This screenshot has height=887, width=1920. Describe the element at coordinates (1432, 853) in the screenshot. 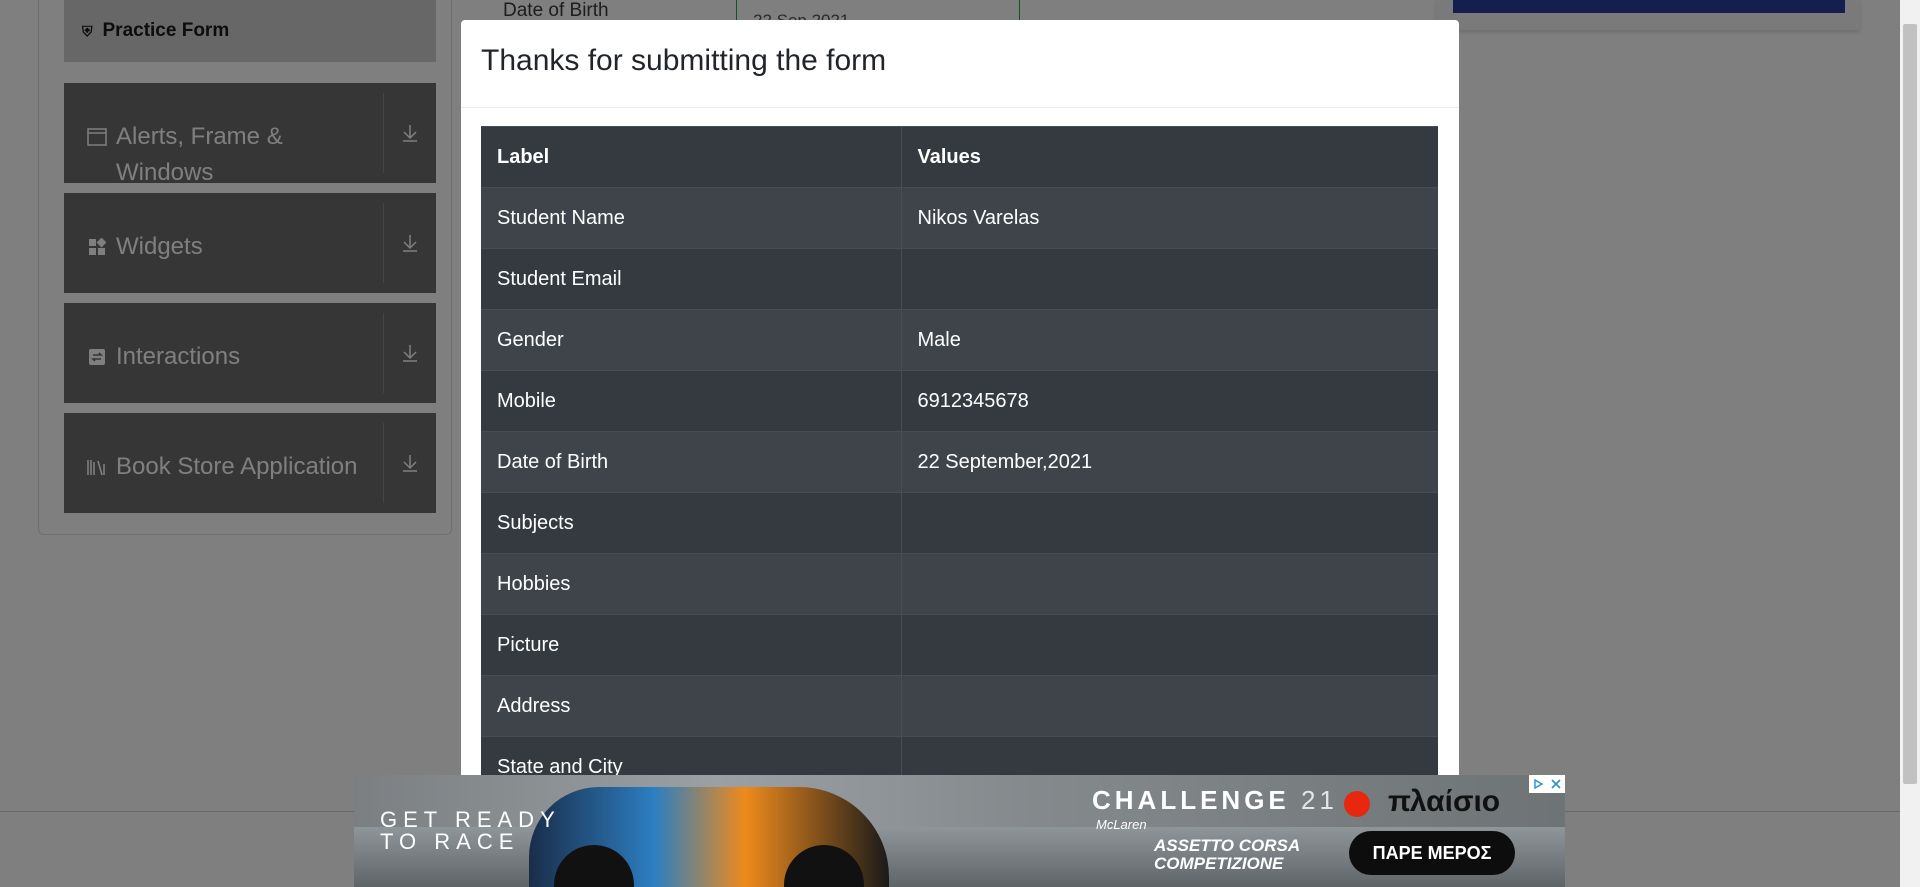

I see `ad-cta-button: ΠΑΡΕ ΜΕΡΟΣ` at that location.